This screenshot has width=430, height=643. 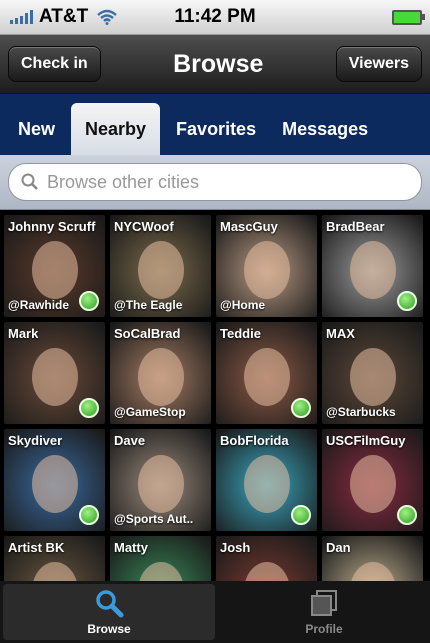 I want to click on page-title: Browse, so click(x=218, y=63).